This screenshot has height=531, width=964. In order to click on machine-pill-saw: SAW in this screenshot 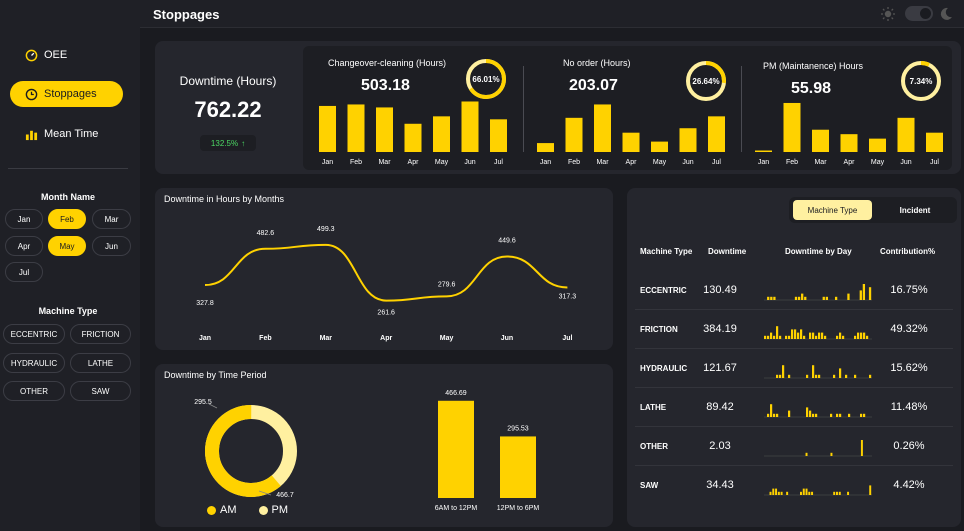, I will do `click(100, 391)`.